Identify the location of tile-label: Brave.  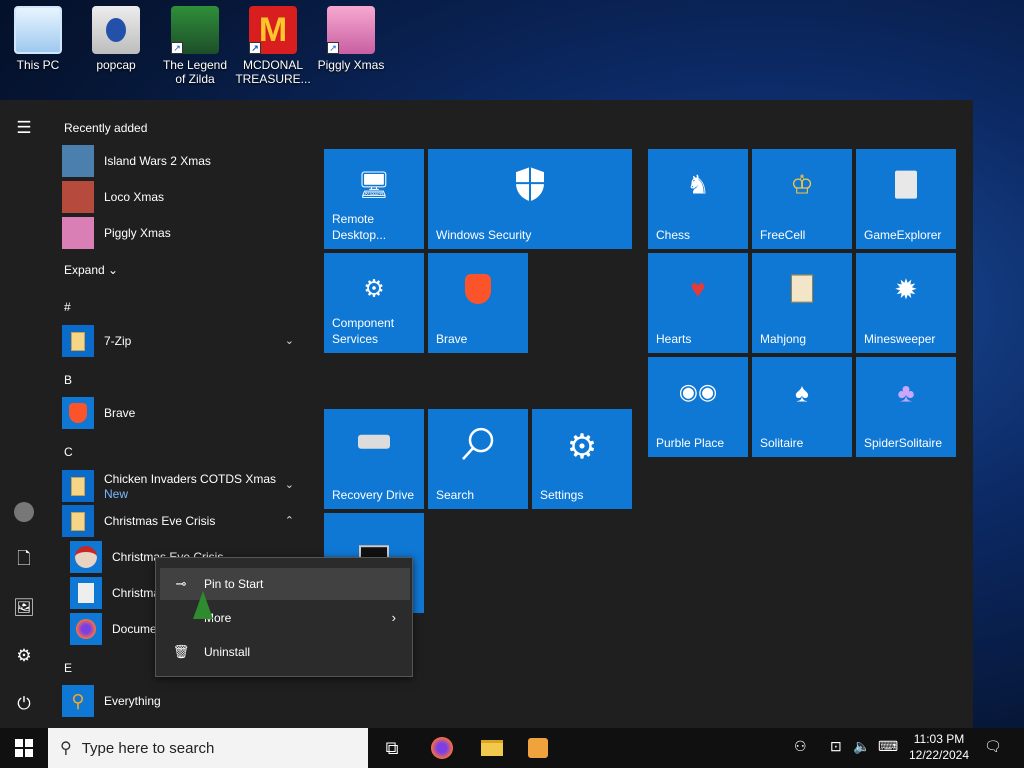
(452, 339).